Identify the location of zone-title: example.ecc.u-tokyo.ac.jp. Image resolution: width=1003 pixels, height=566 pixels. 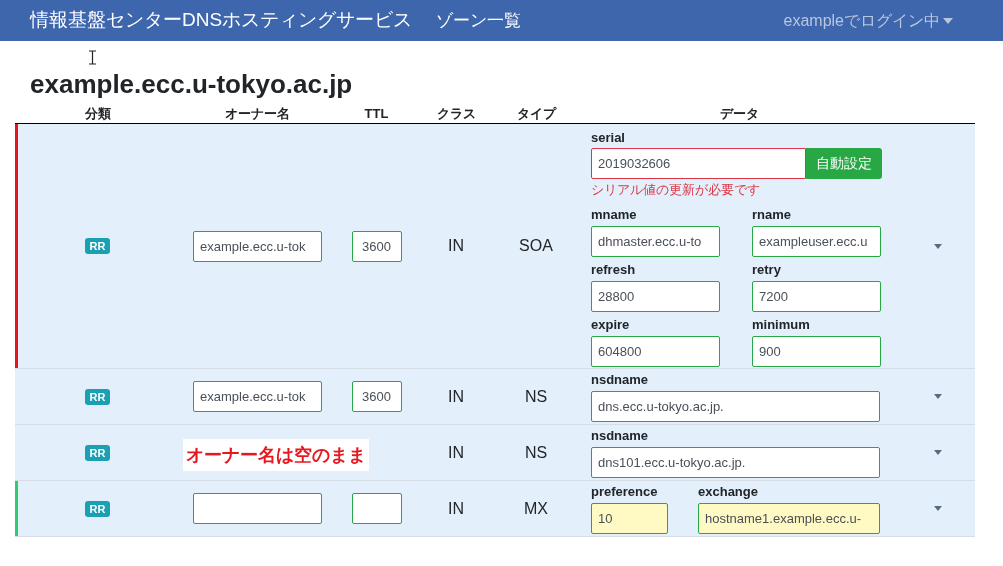
(192, 84).